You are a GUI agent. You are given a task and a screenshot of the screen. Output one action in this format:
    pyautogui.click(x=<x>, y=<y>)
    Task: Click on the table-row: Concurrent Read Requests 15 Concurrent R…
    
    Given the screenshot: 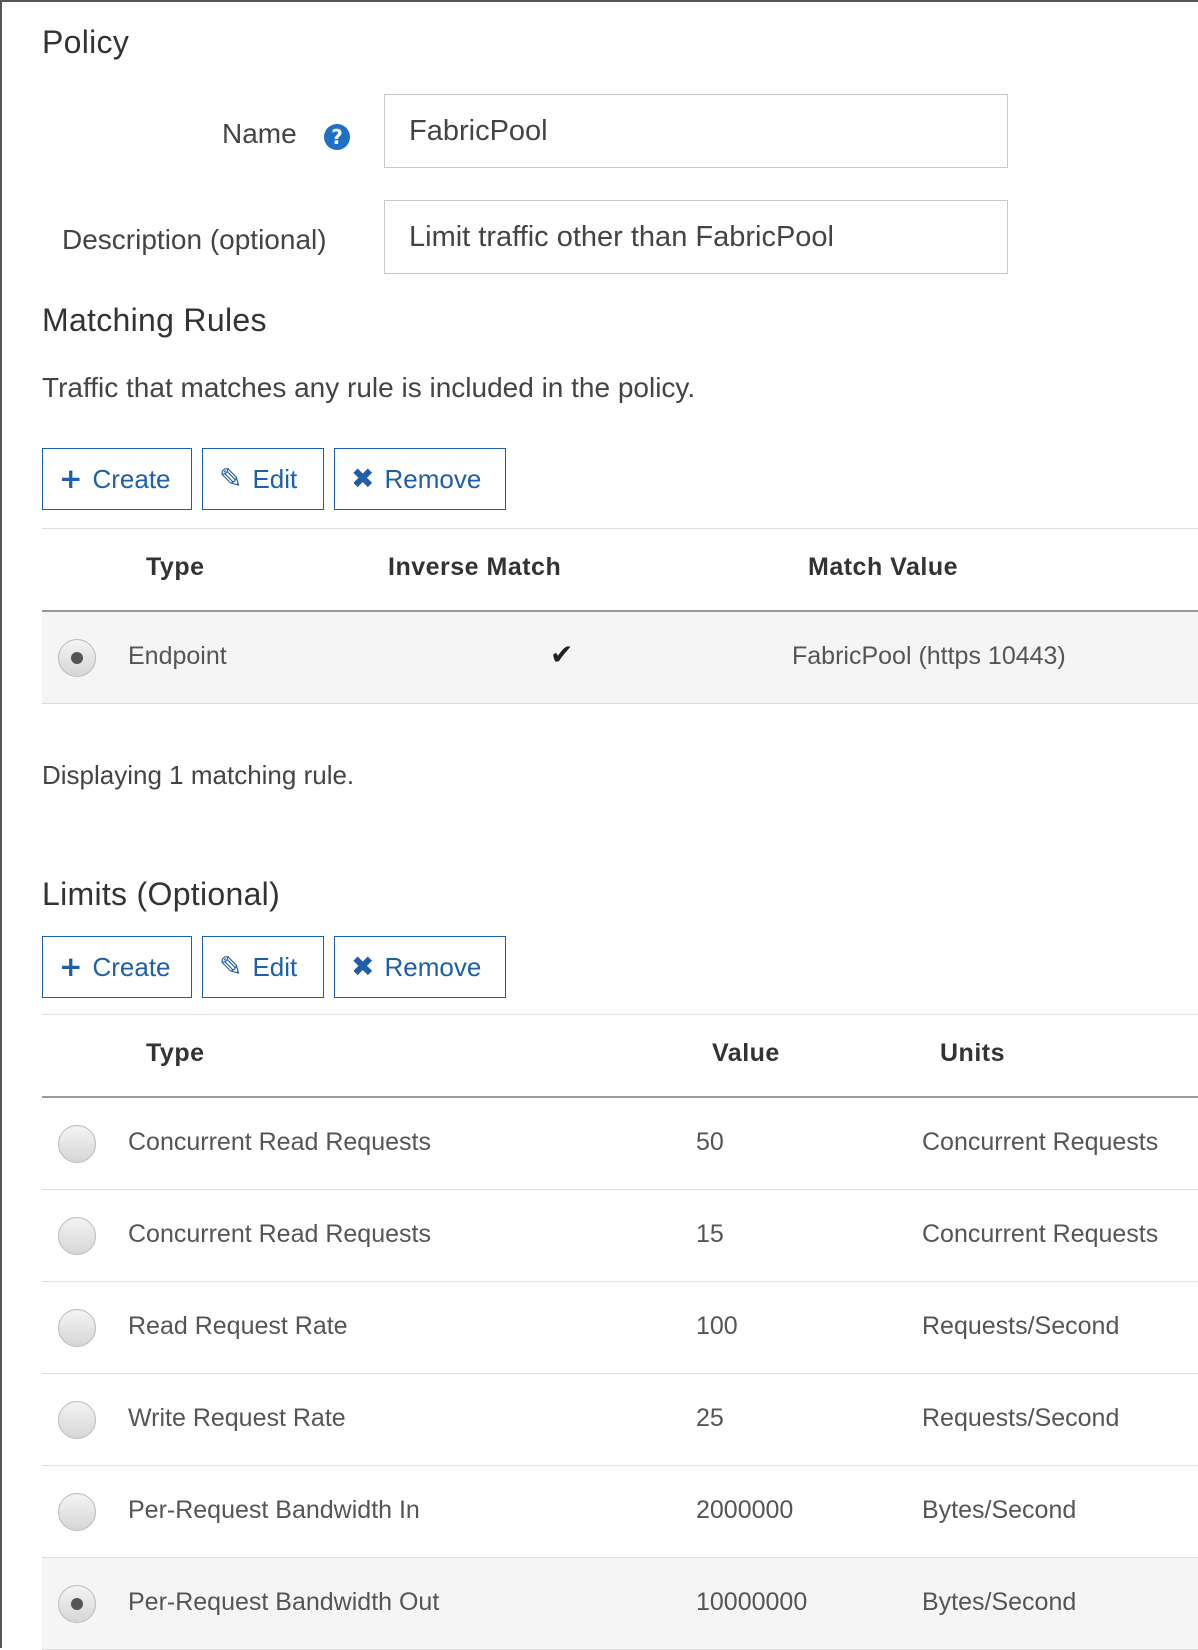 What is the action you would take?
    pyautogui.click(x=620, y=1236)
    